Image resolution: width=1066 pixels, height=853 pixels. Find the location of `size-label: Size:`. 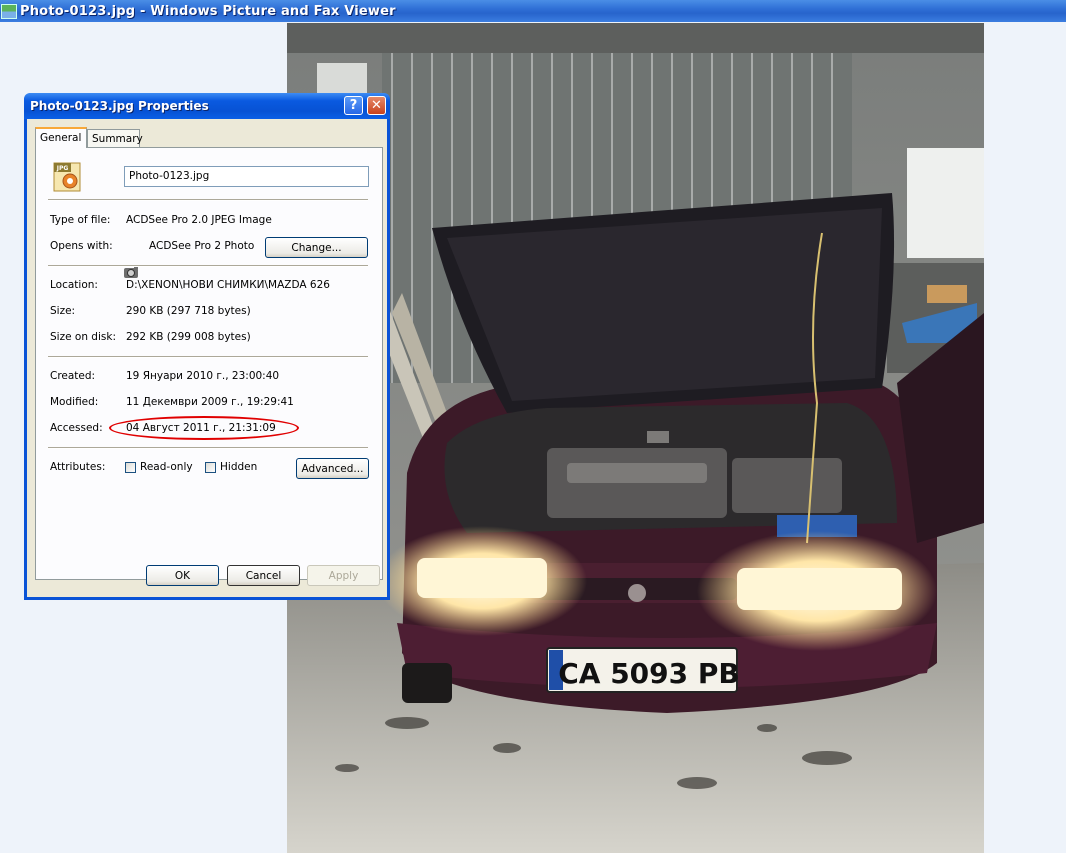

size-label: Size: is located at coordinates (63, 311).